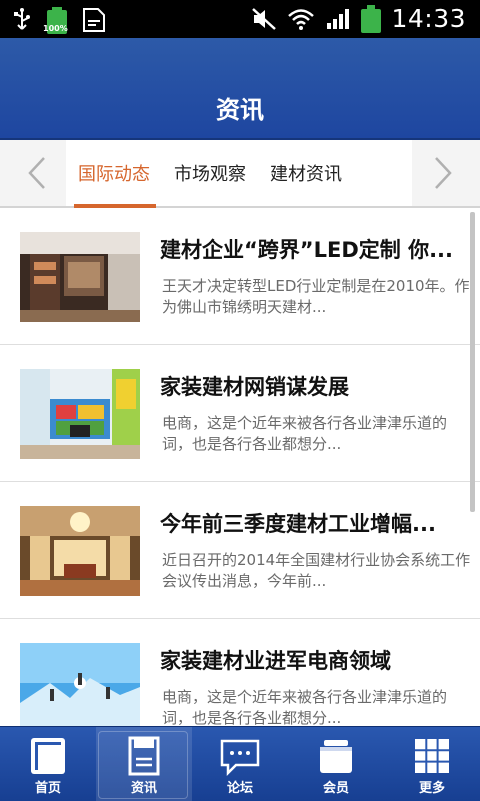 The height and width of the screenshot is (801, 480). I want to click on nav-label: 更多, so click(431, 788).